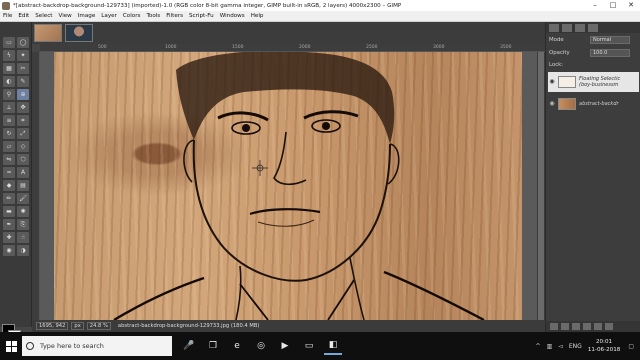 The width and height of the screenshot is (640, 360). What do you see at coordinates (9, 68) in the screenshot?
I see `color-select-tool-icon: ▦` at bounding box center [9, 68].